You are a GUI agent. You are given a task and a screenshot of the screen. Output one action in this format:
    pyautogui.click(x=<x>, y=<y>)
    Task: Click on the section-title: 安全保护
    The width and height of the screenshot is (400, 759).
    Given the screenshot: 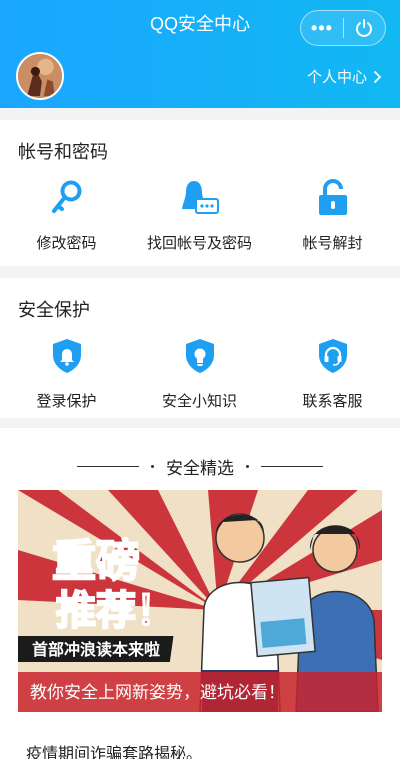 What is the action you would take?
    pyautogui.click(x=54, y=310)
    